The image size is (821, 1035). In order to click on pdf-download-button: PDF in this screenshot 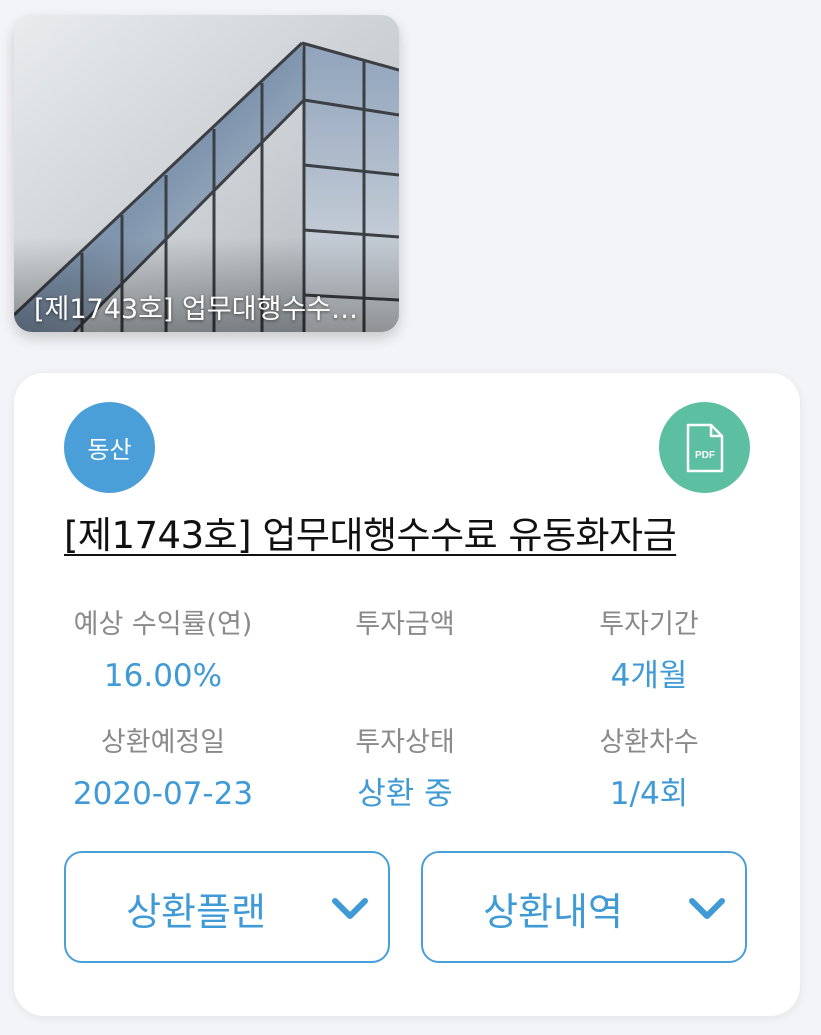, I will do `click(704, 447)`.